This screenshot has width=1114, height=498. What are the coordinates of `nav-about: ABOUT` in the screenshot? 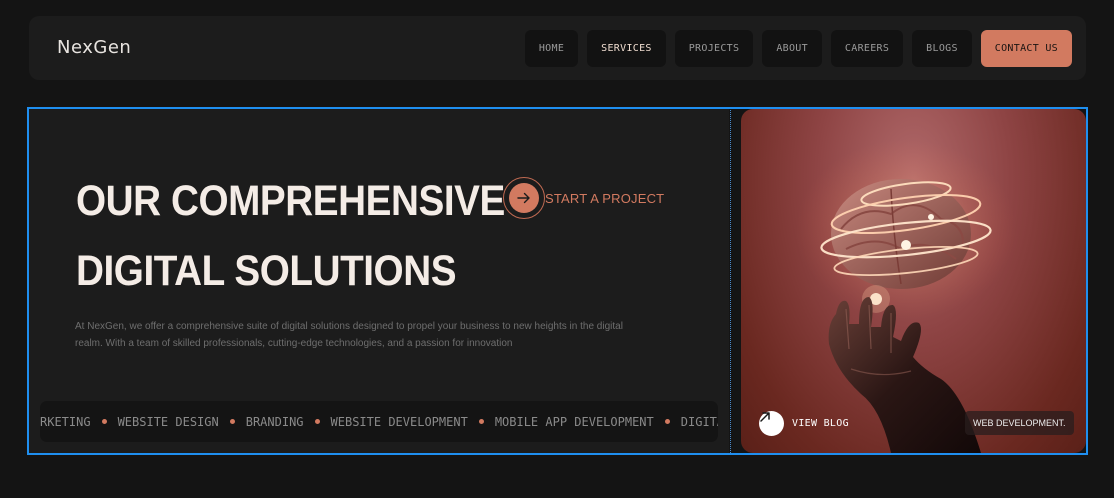 It's located at (792, 48).